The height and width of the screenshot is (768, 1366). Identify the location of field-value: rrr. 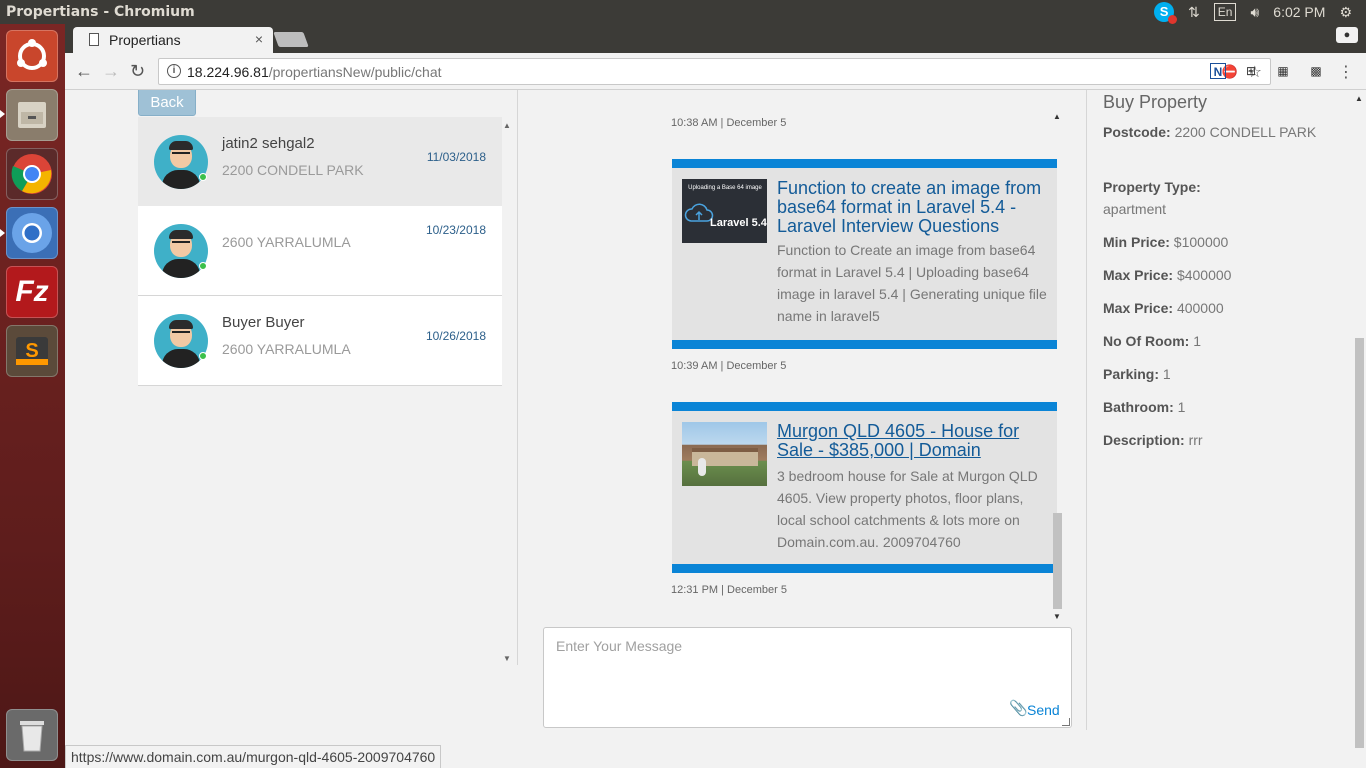
(1195, 440).